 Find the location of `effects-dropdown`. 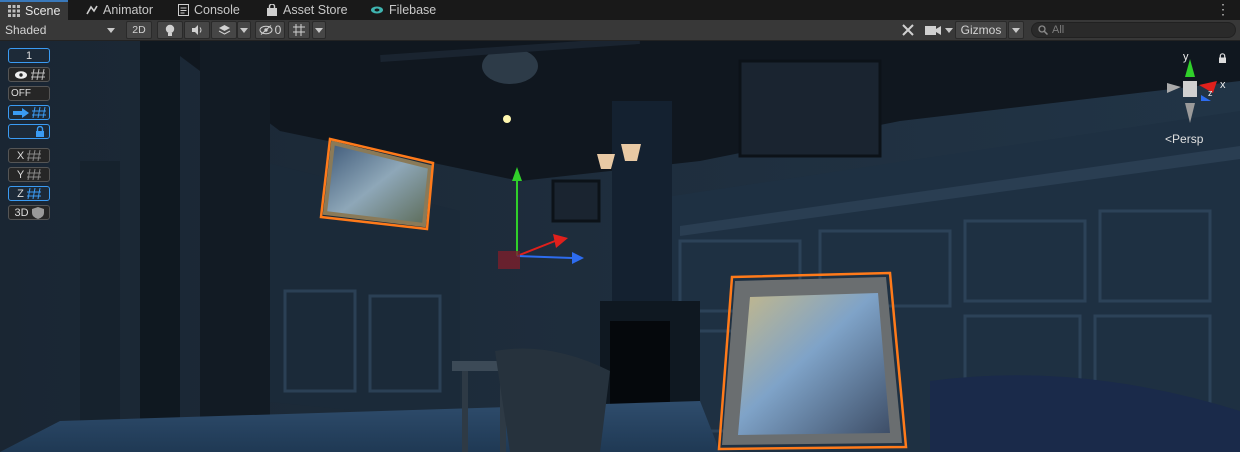

effects-dropdown is located at coordinates (244, 30).